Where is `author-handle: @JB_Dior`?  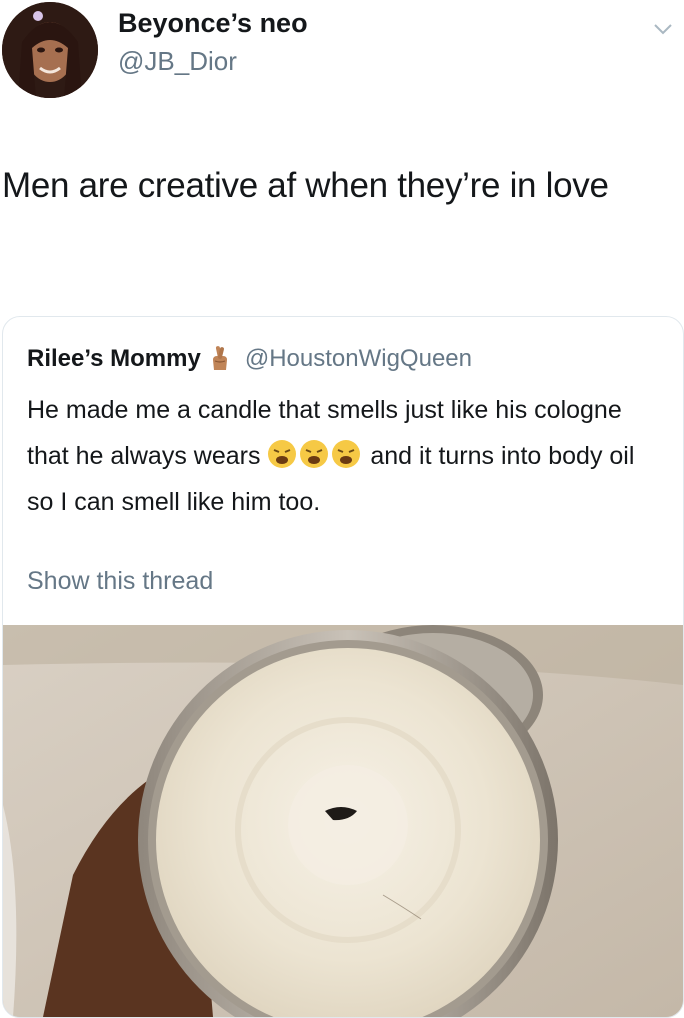 author-handle: @JB_Dior is located at coordinates (177, 61).